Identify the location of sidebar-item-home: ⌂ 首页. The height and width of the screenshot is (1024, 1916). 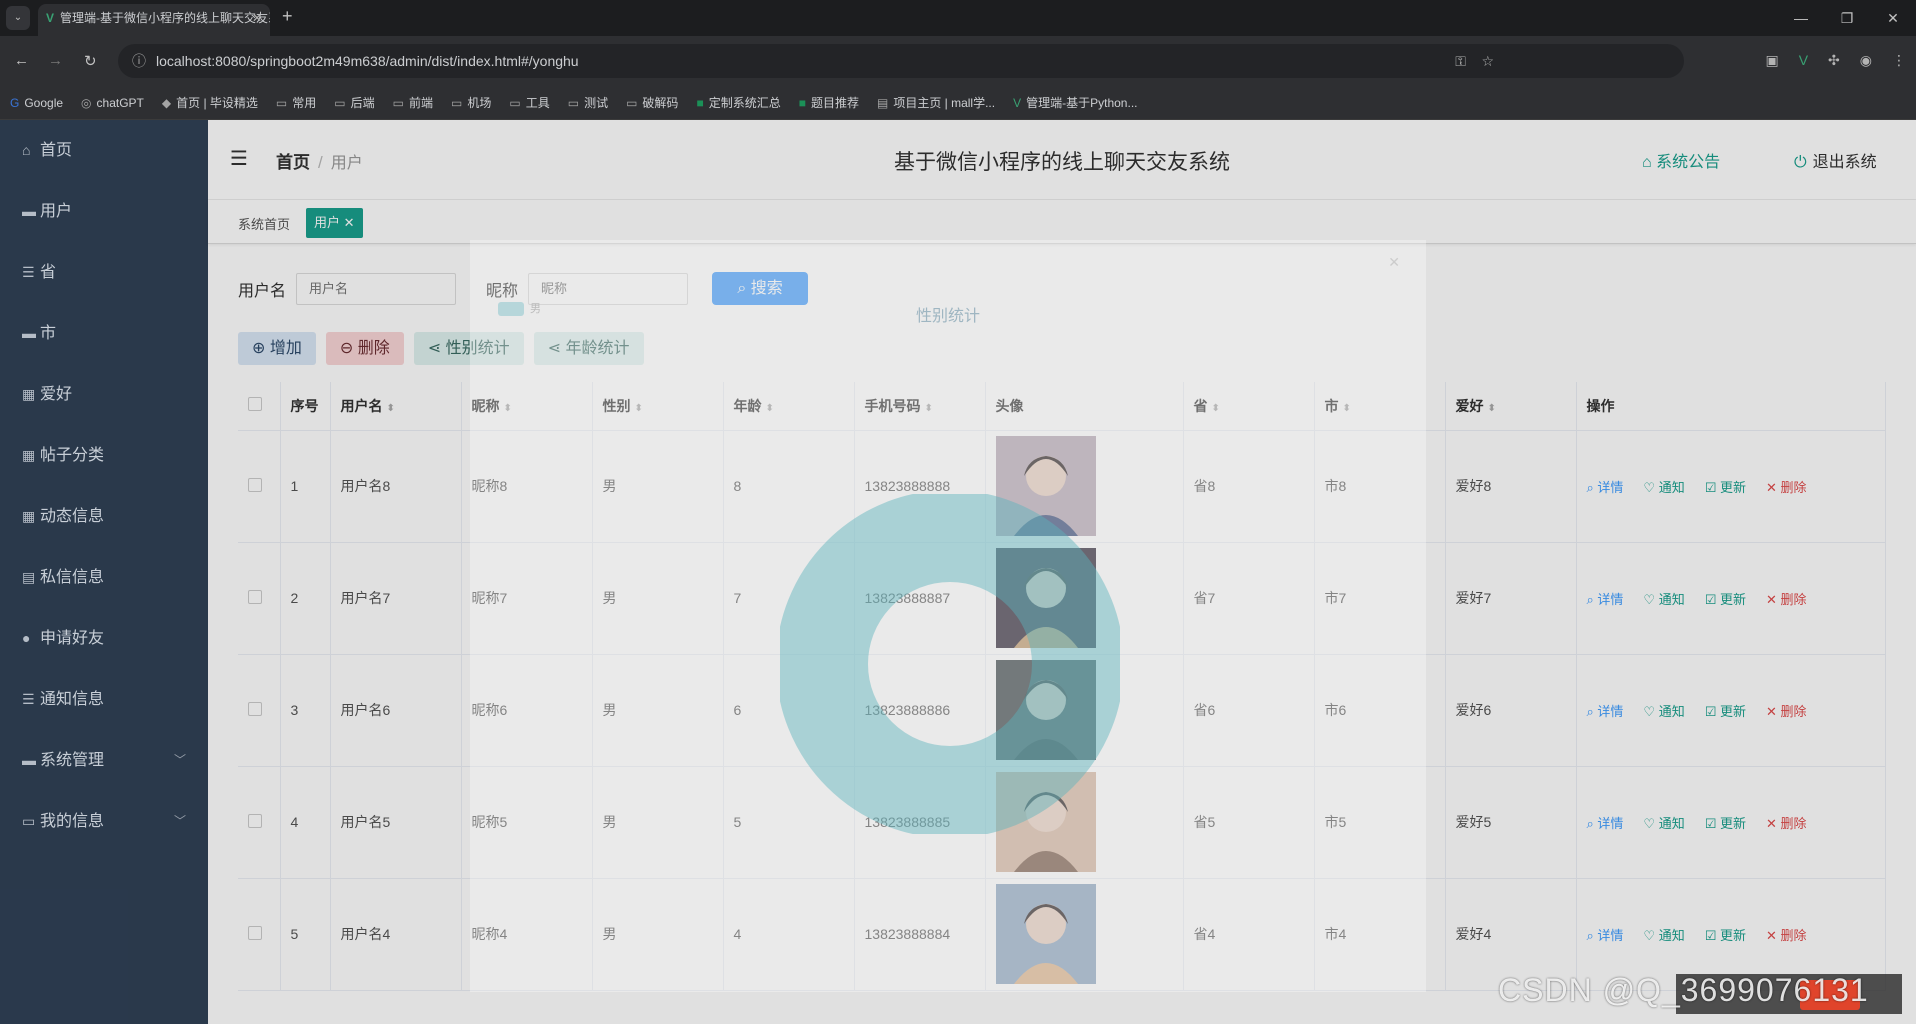
(104, 150).